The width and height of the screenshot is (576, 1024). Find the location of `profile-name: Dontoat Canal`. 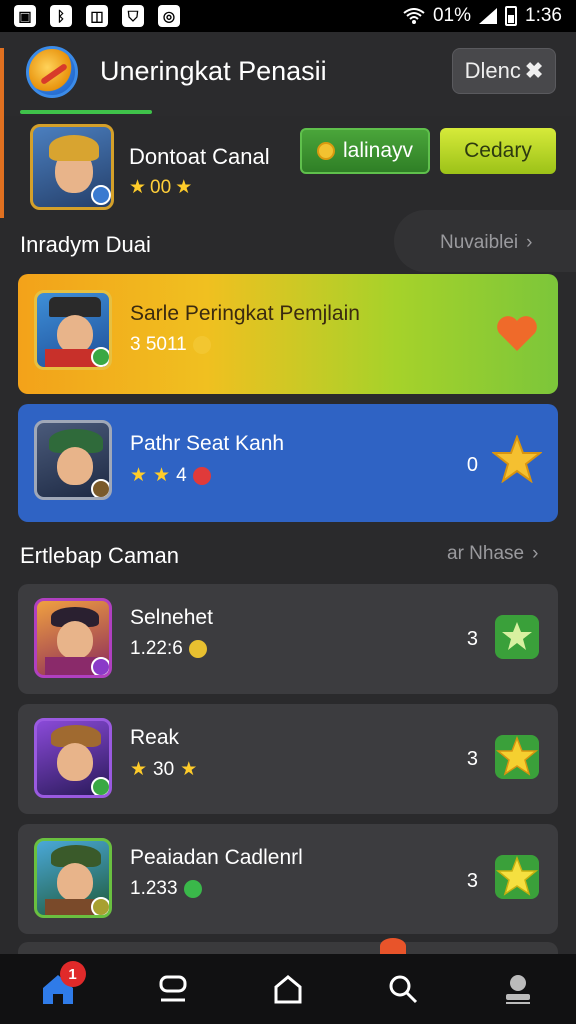

profile-name: Dontoat Canal is located at coordinates (199, 156).